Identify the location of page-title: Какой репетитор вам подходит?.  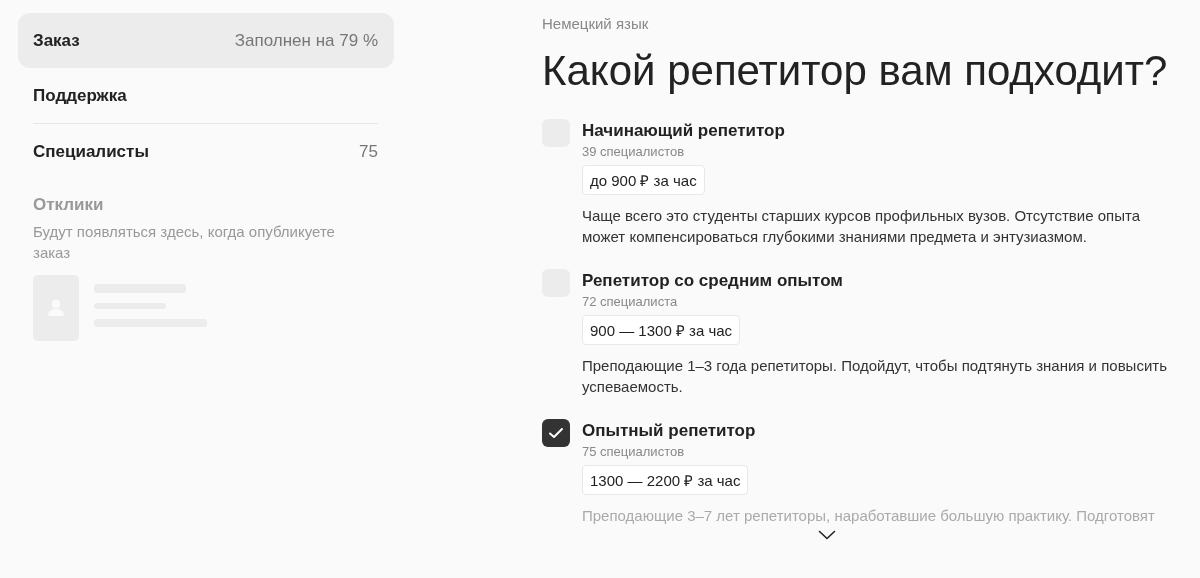
(855, 71).